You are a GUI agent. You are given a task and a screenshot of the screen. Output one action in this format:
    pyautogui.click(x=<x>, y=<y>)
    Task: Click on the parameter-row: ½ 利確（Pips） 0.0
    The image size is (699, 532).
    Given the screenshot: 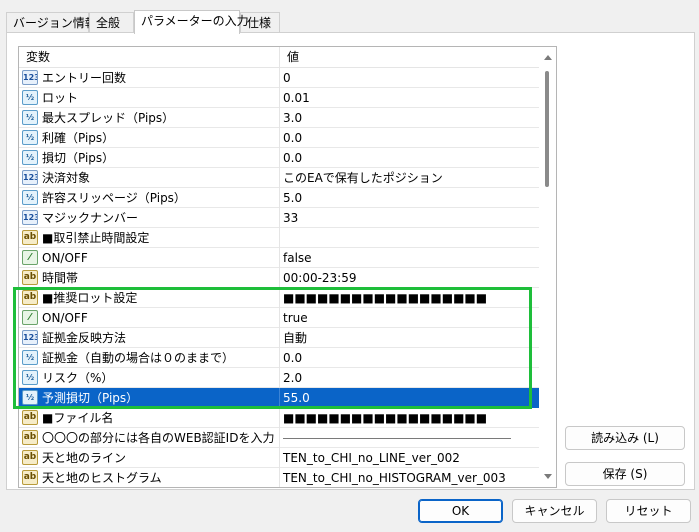 What is the action you would take?
    pyautogui.click(x=279, y=138)
    